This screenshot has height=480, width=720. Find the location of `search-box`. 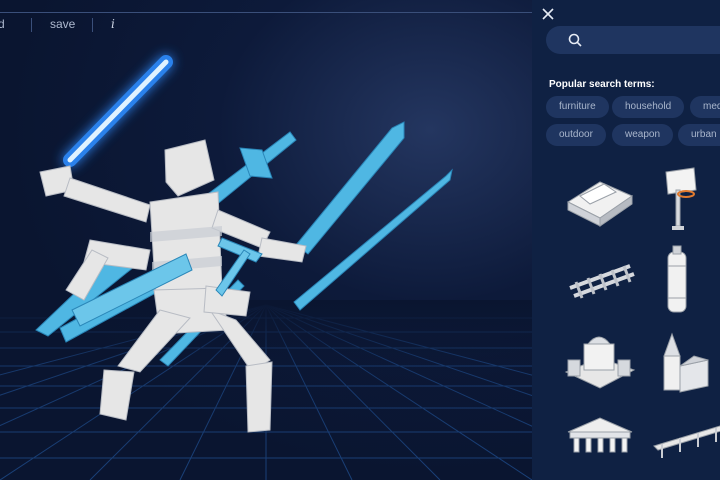

search-box is located at coordinates (633, 40).